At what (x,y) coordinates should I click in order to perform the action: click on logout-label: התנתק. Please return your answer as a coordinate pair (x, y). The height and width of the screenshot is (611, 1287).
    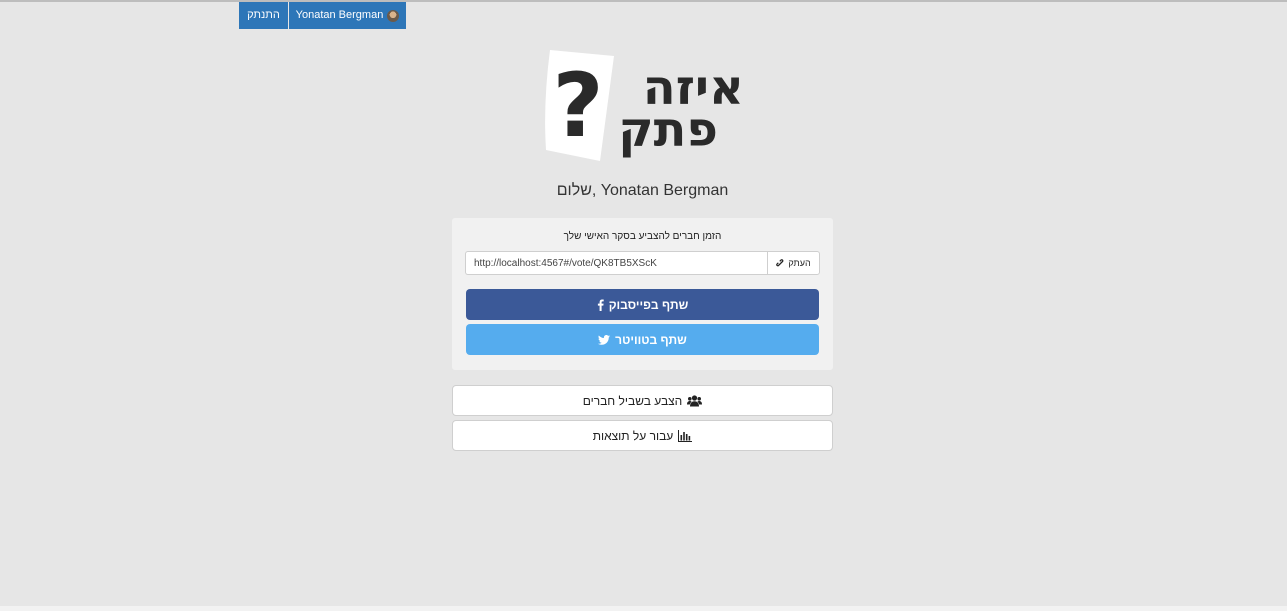
    Looking at the image, I should click on (263, 15).